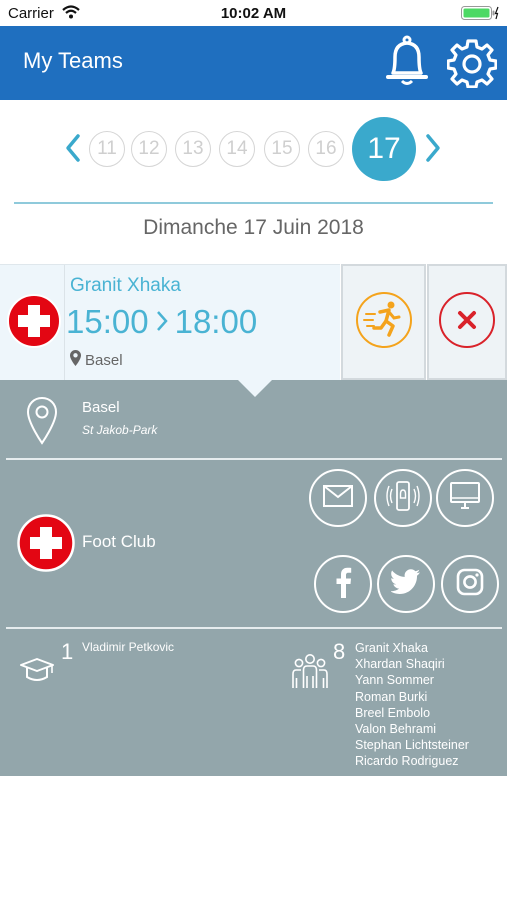 The image size is (507, 900). I want to click on phone-vibrate-icon, so click(403, 498).